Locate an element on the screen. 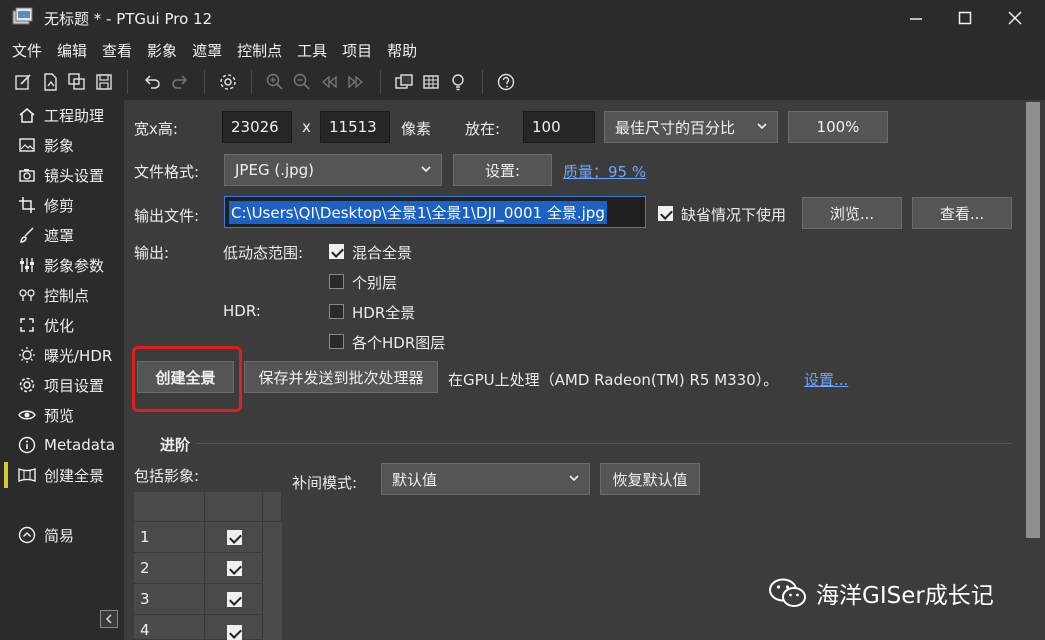 This screenshot has width=1045, height=640. sidebar-item-images: 影象 is located at coordinates (62, 145).